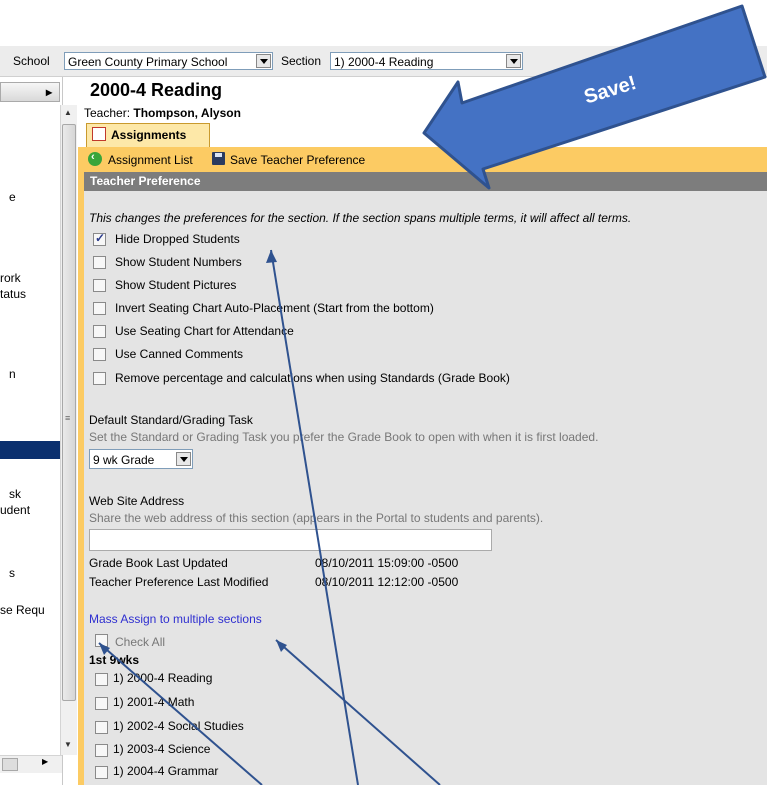 This screenshot has height=785, width=767. Describe the element at coordinates (204, 331) in the screenshot. I see `option-label: Use Seating Chart for Attendance` at that location.